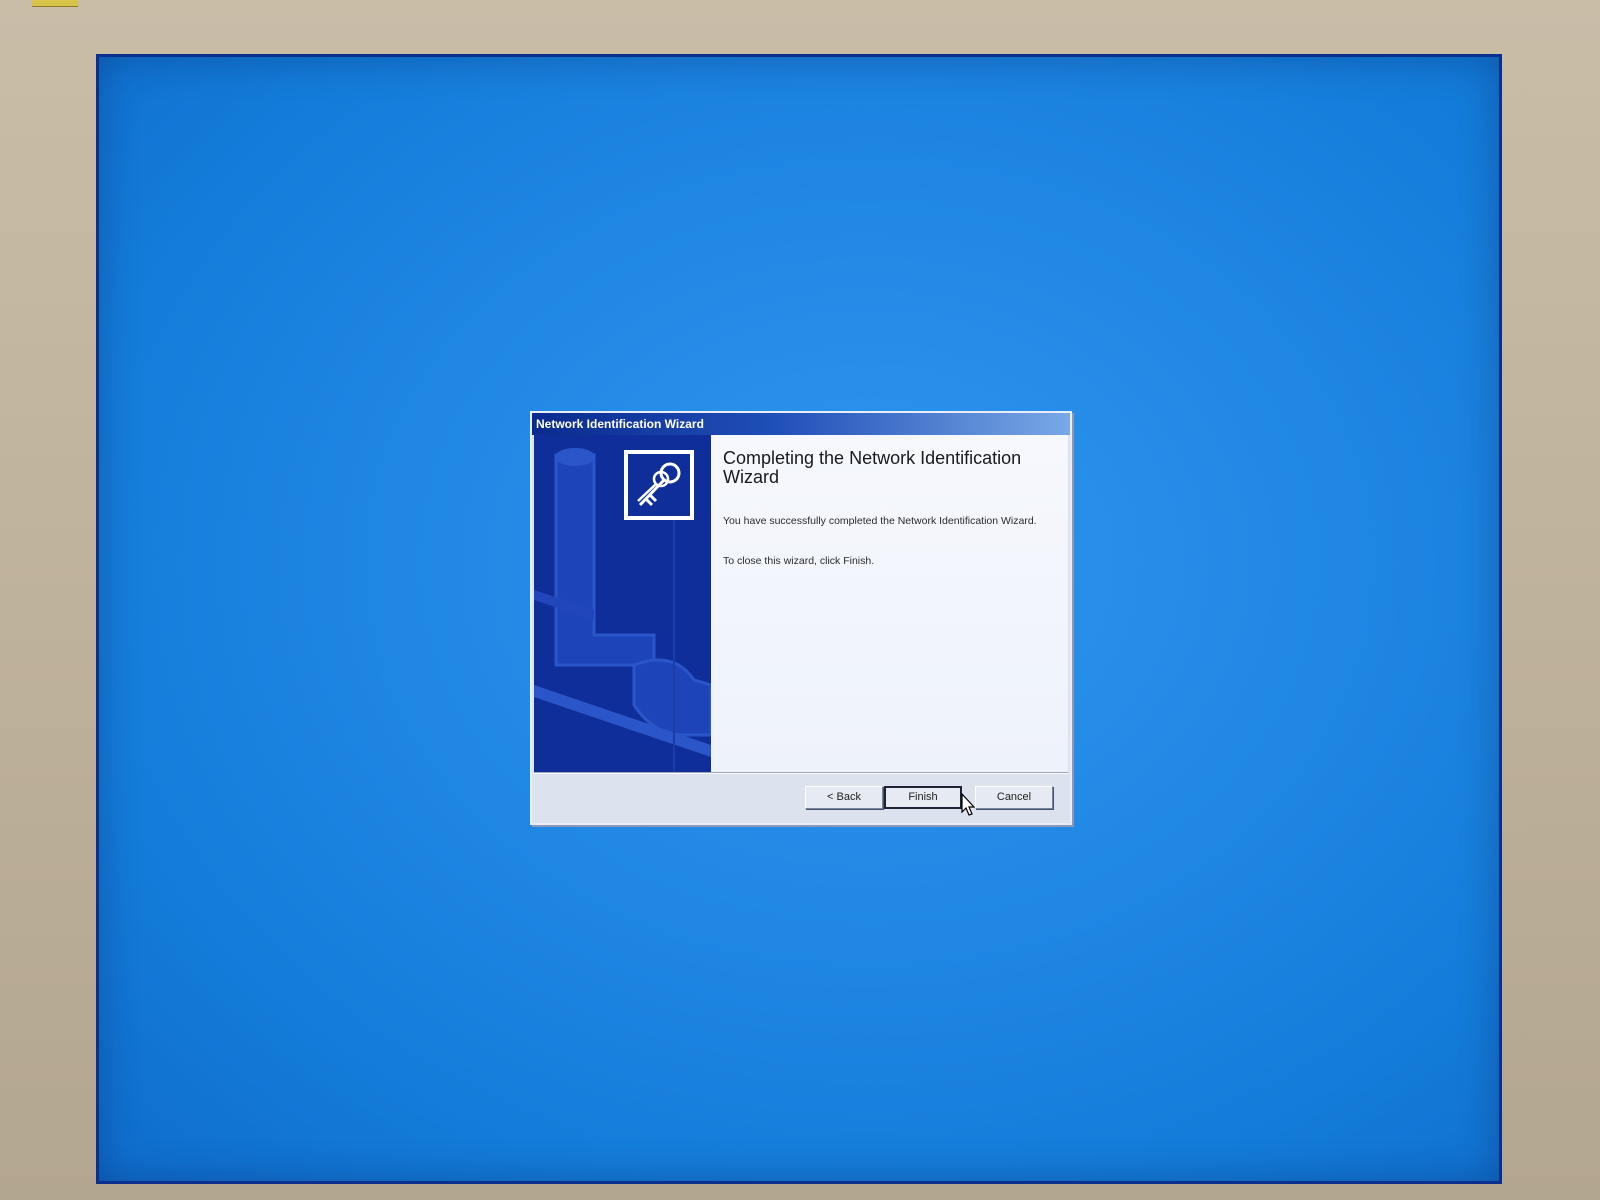  Describe the element at coordinates (844, 797) in the screenshot. I see `back-button: < Back` at that location.